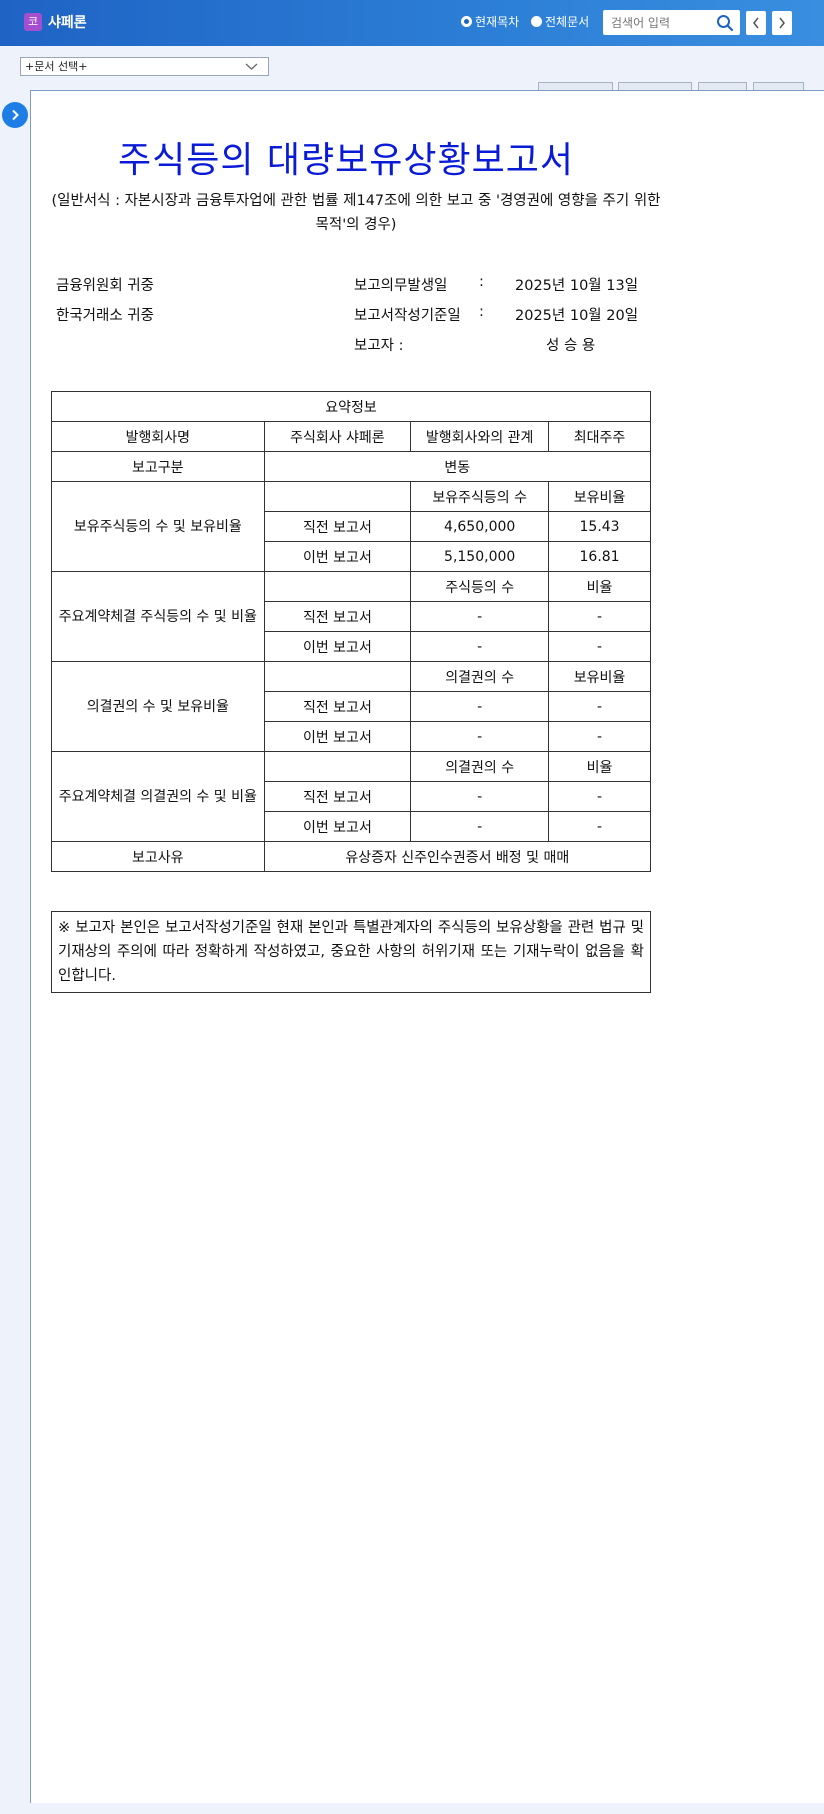 The height and width of the screenshot is (1814, 824). What do you see at coordinates (67, 23) in the screenshot?
I see `company-name: 샤페론` at bounding box center [67, 23].